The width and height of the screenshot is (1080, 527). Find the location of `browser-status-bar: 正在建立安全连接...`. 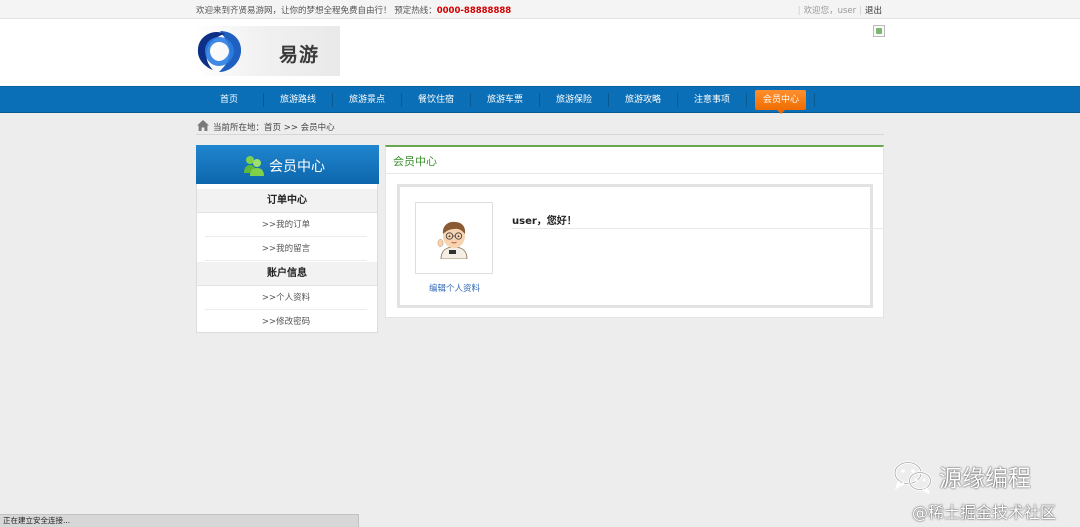

browser-status-bar: 正在建立安全连接... is located at coordinates (179, 520).